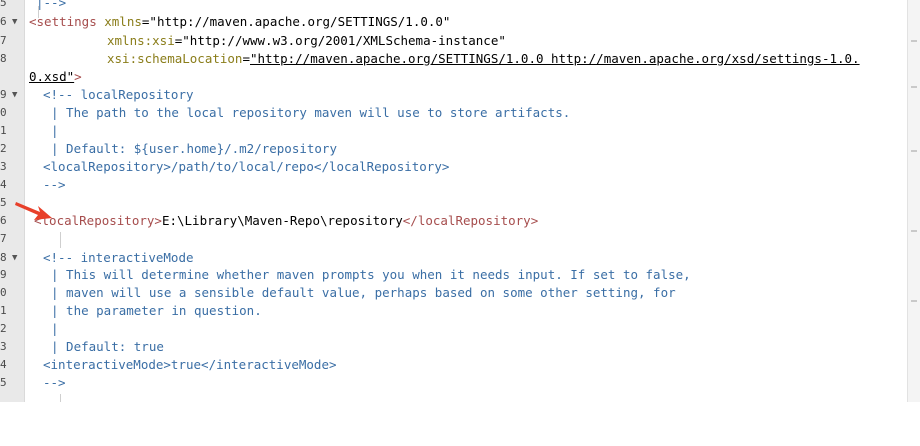  I want to click on code-line: 5 -->, so click(453, 383).